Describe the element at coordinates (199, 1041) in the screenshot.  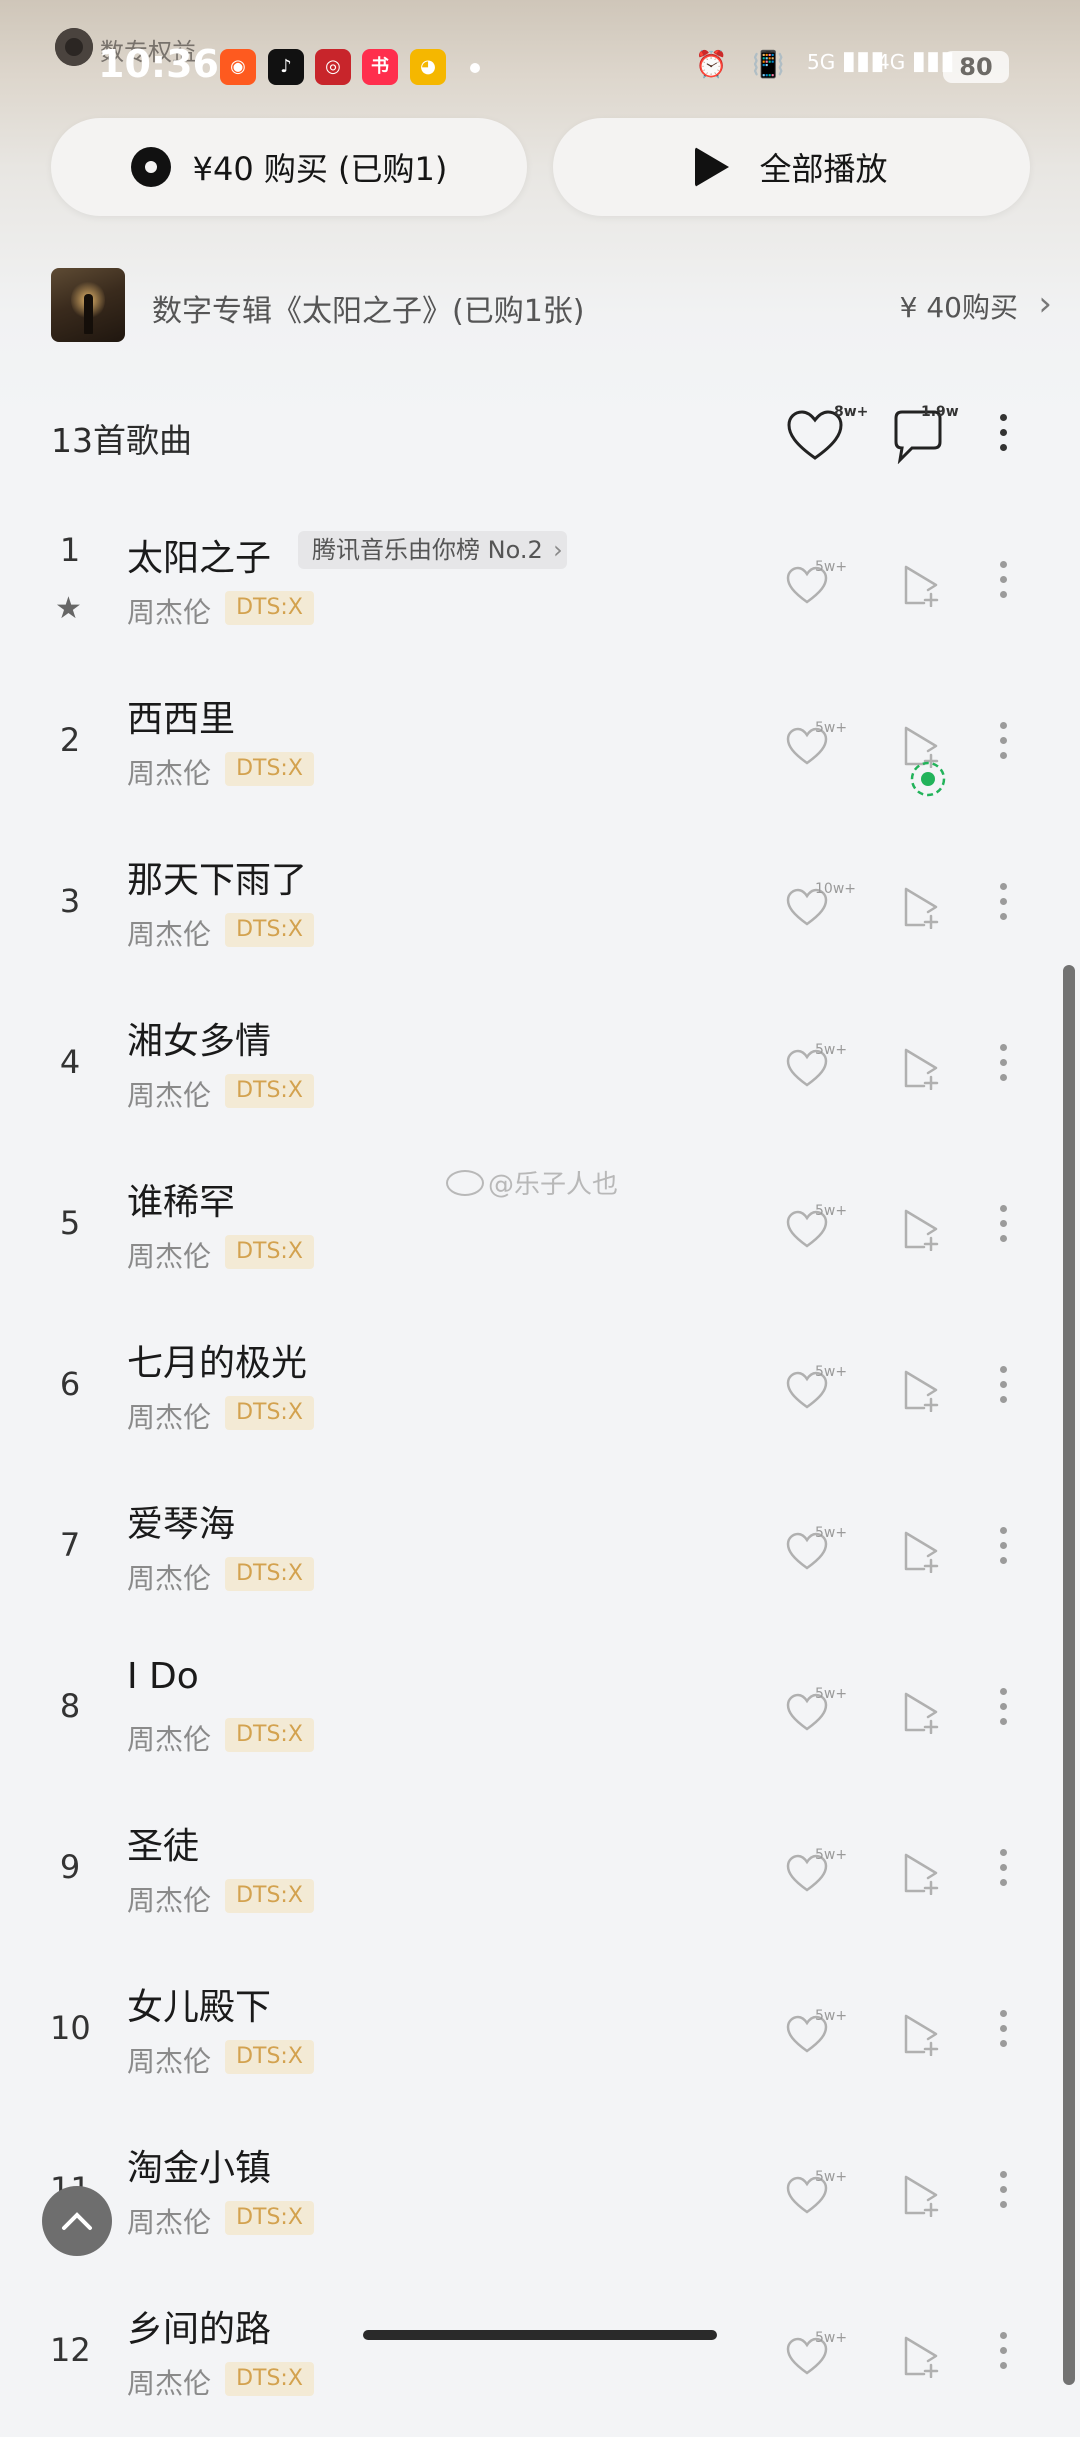
I see `song-title: 湘女多情` at that location.